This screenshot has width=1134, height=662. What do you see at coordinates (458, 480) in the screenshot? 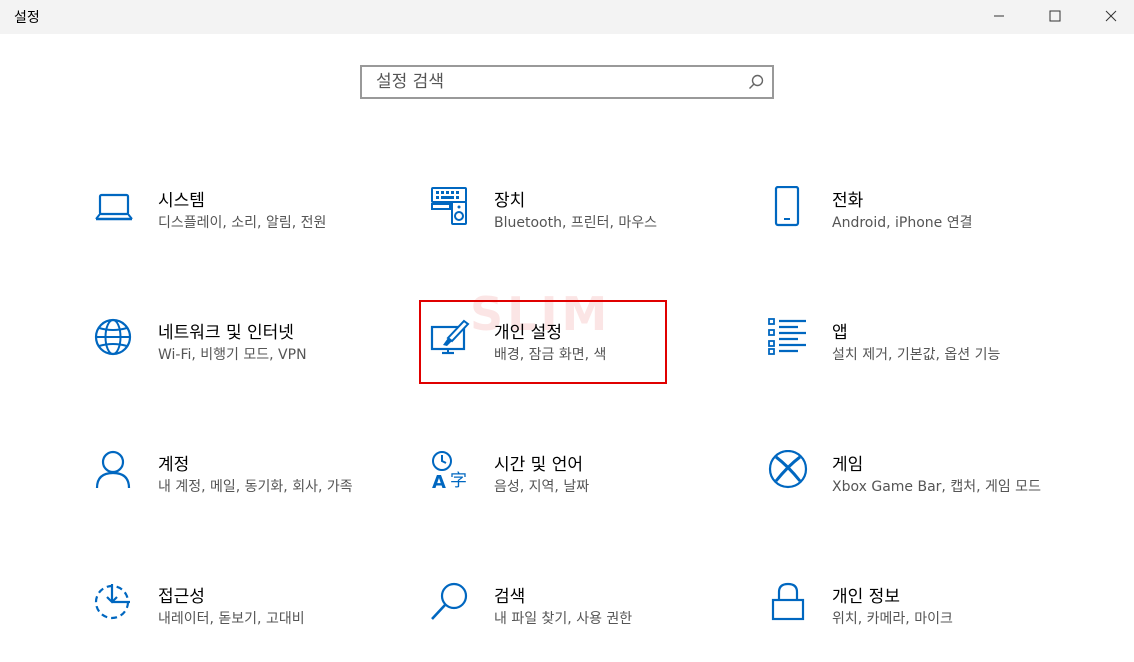
I see `svg-text: 字` at bounding box center [458, 480].